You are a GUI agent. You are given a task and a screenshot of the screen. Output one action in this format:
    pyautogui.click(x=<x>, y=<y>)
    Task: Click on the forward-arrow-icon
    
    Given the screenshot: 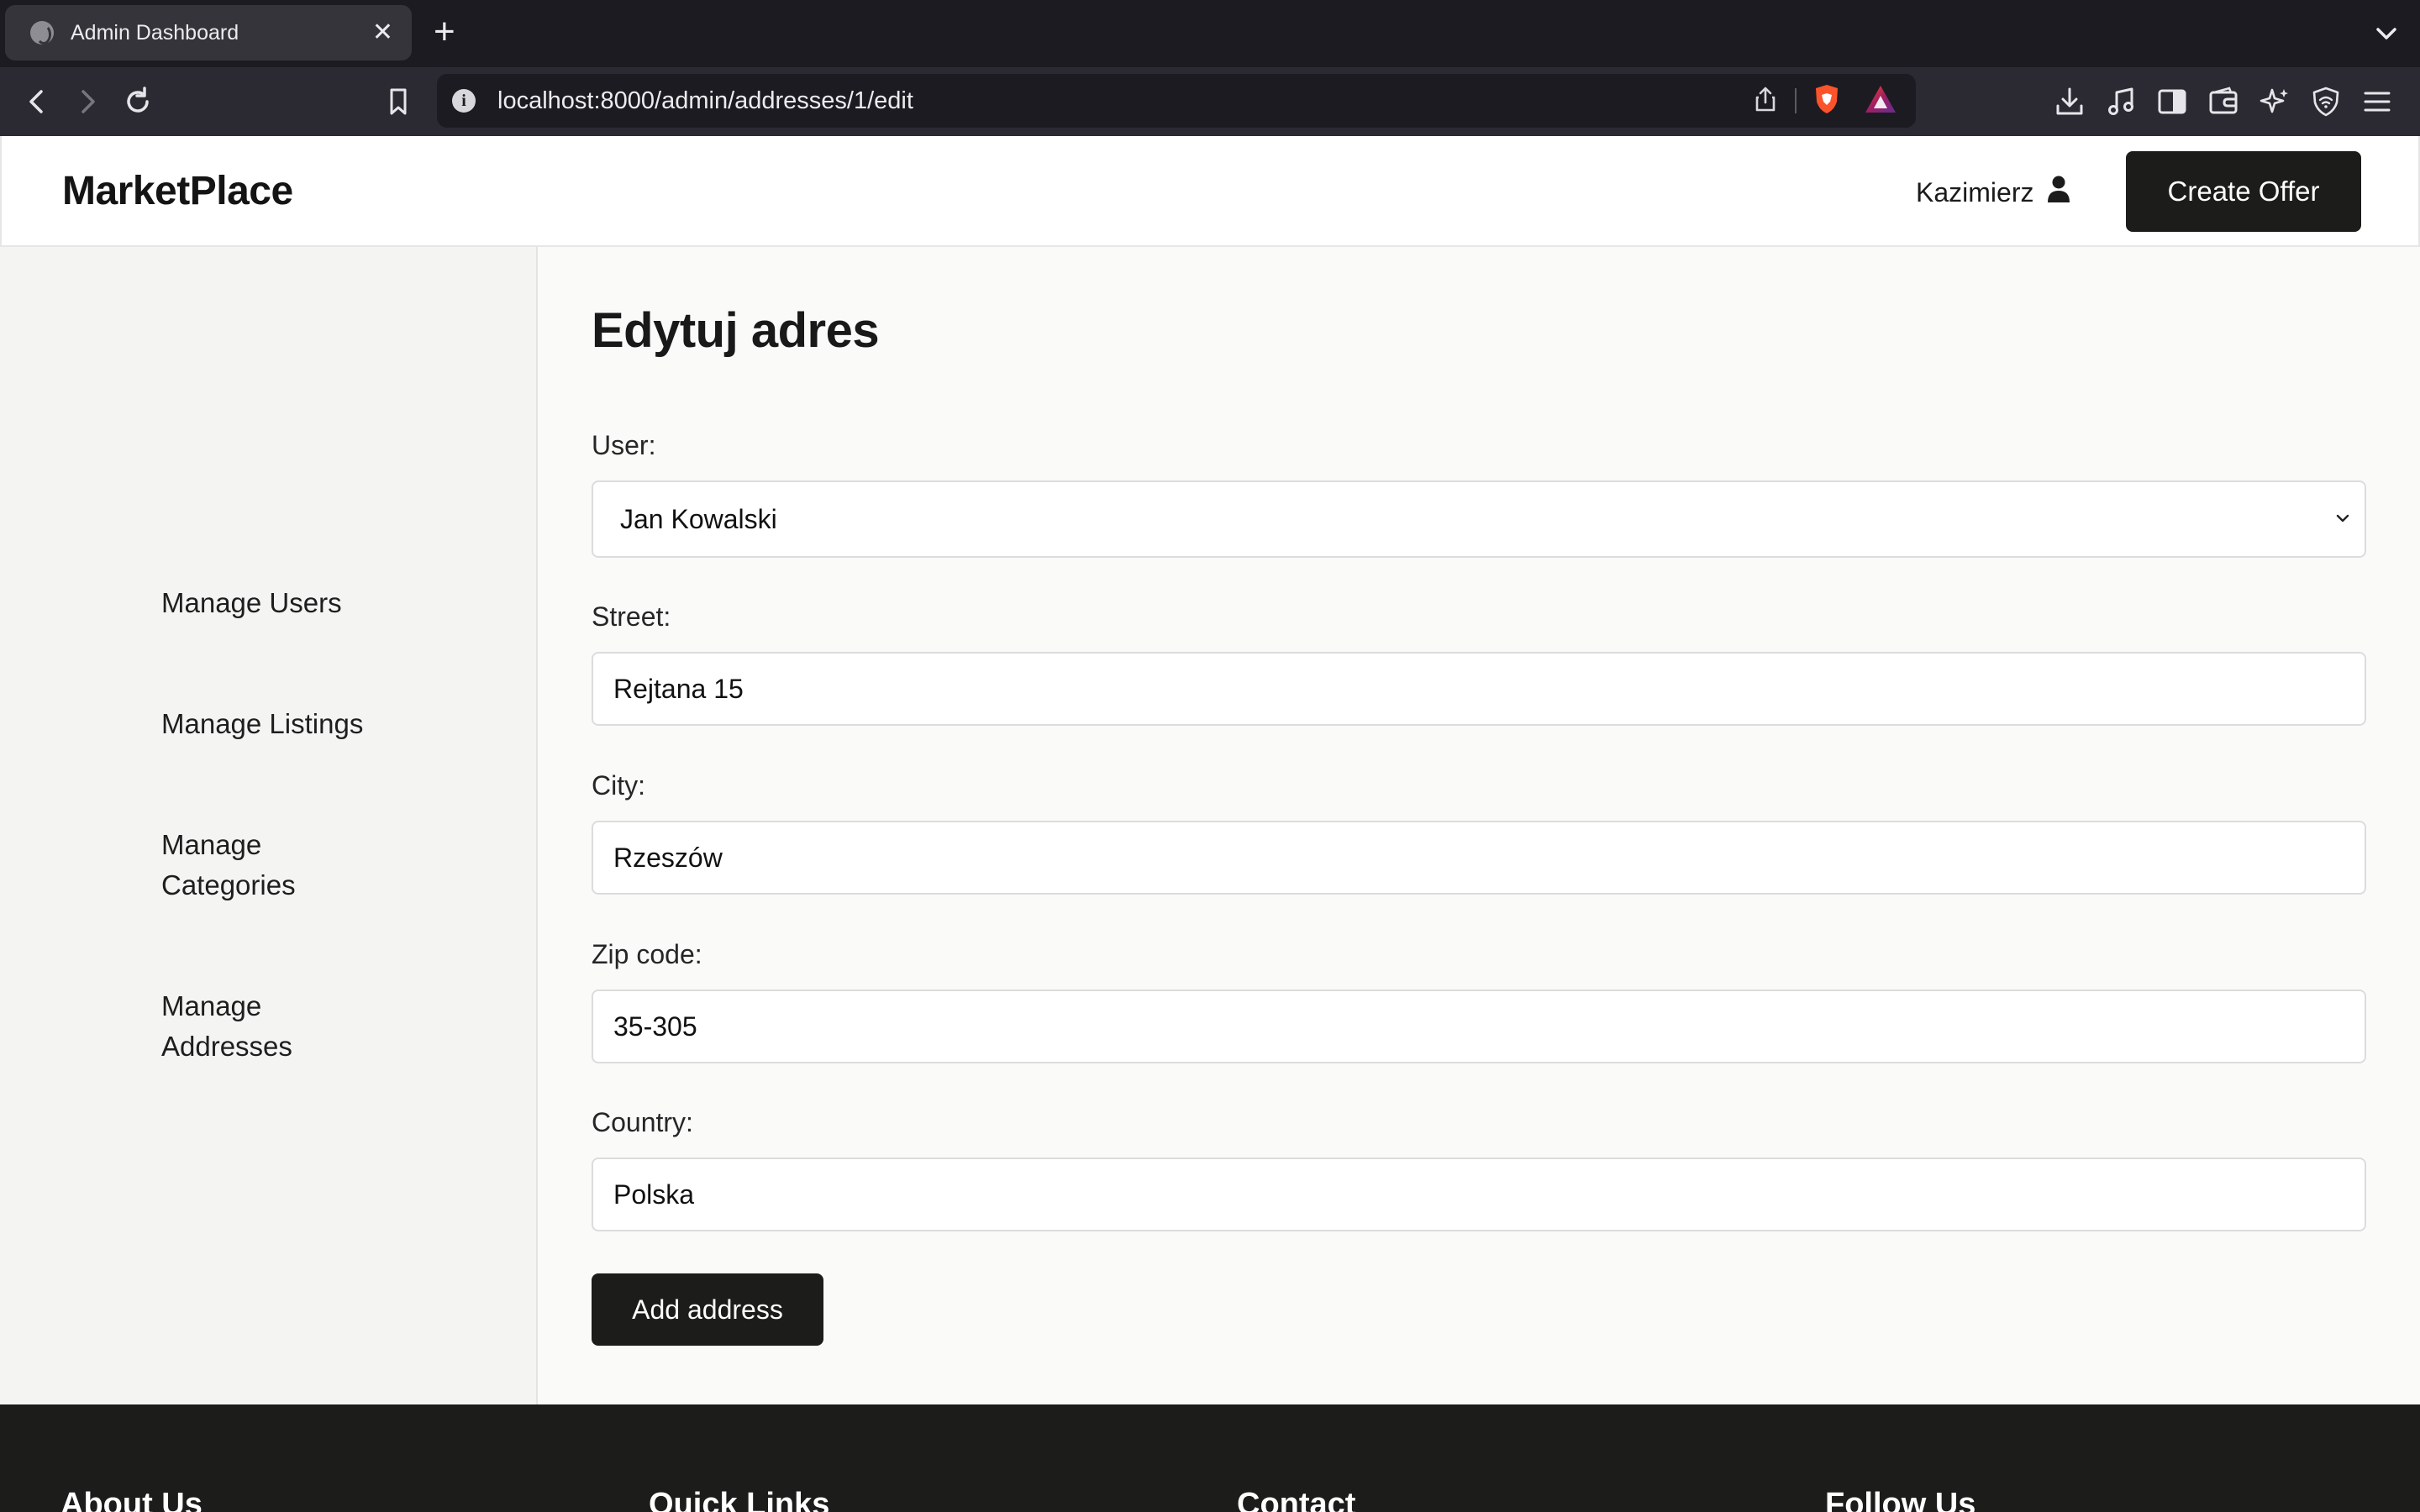 What is the action you would take?
    pyautogui.click(x=88, y=101)
    